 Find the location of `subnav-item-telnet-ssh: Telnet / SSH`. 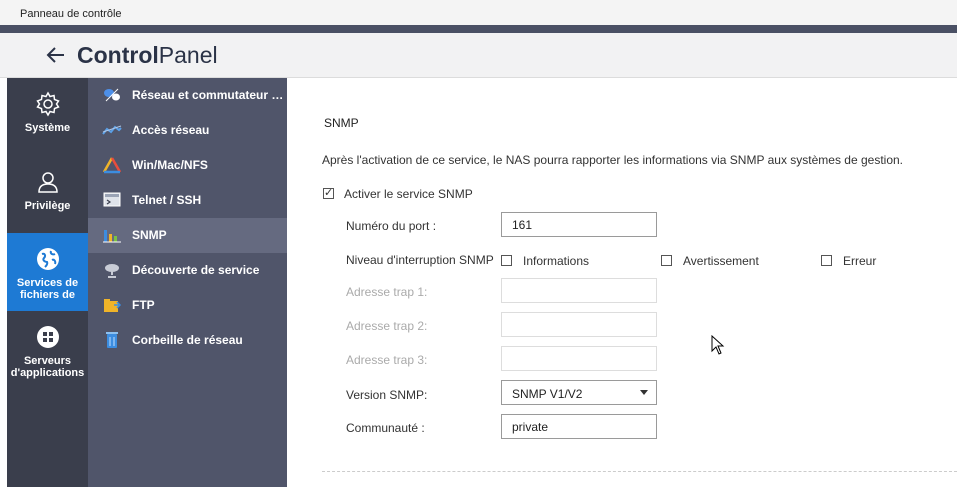

subnav-item-telnet-ssh: Telnet / SSH is located at coordinates (187, 200).